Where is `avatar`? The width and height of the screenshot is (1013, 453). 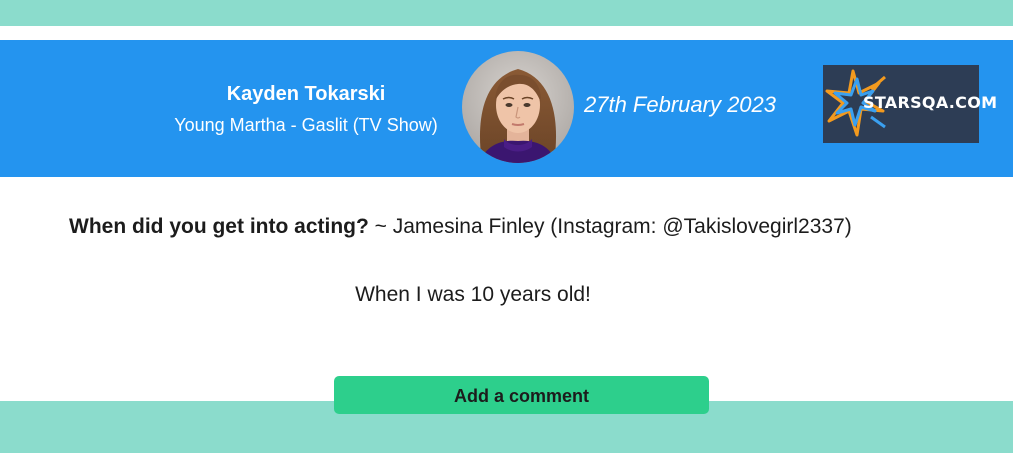 avatar is located at coordinates (518, 107).